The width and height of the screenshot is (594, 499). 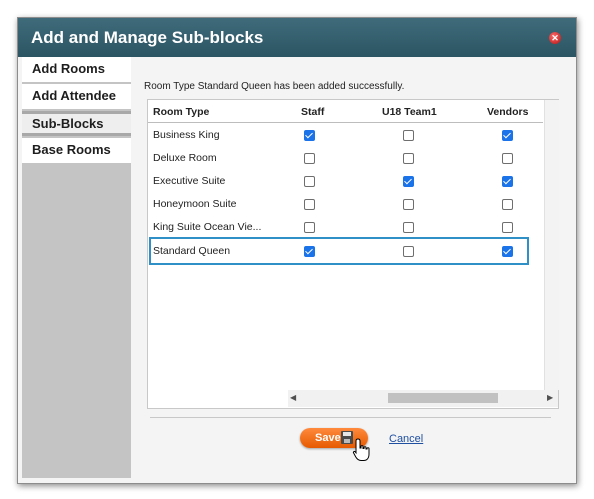 I want to click on cancel-link: Cancel, so click(x=406, y=439).